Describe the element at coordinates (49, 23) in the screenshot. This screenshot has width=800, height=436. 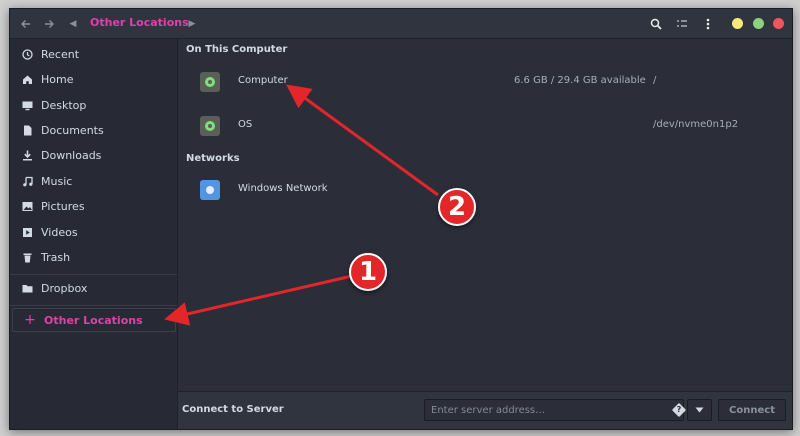
I see `go-forward-icon` at that location.